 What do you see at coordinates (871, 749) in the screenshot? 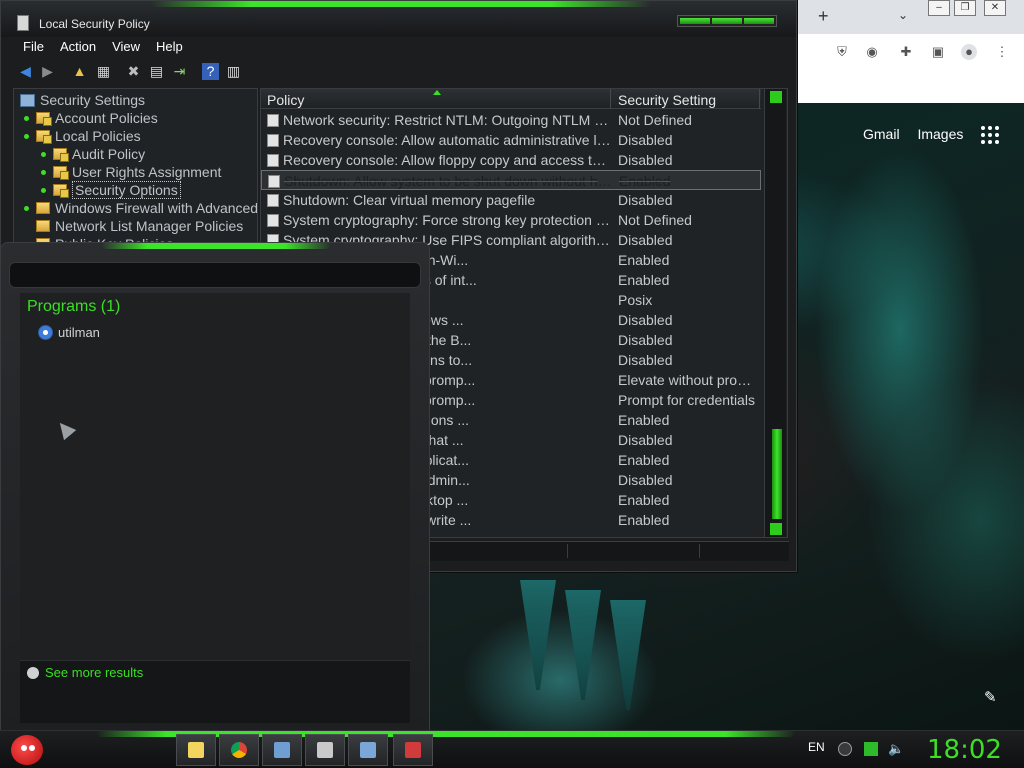
I see `network-status-icon` at bounding box center [871, 749].